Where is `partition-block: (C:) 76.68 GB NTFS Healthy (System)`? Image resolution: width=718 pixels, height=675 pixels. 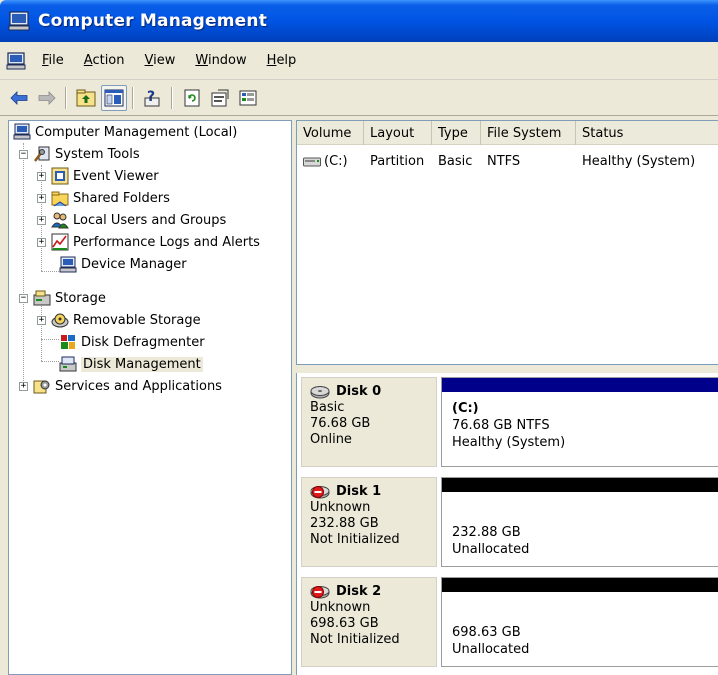
partition-block: (C:) 76.68 GB NTFS Healthy (System) is located at coordinates (579, 422).